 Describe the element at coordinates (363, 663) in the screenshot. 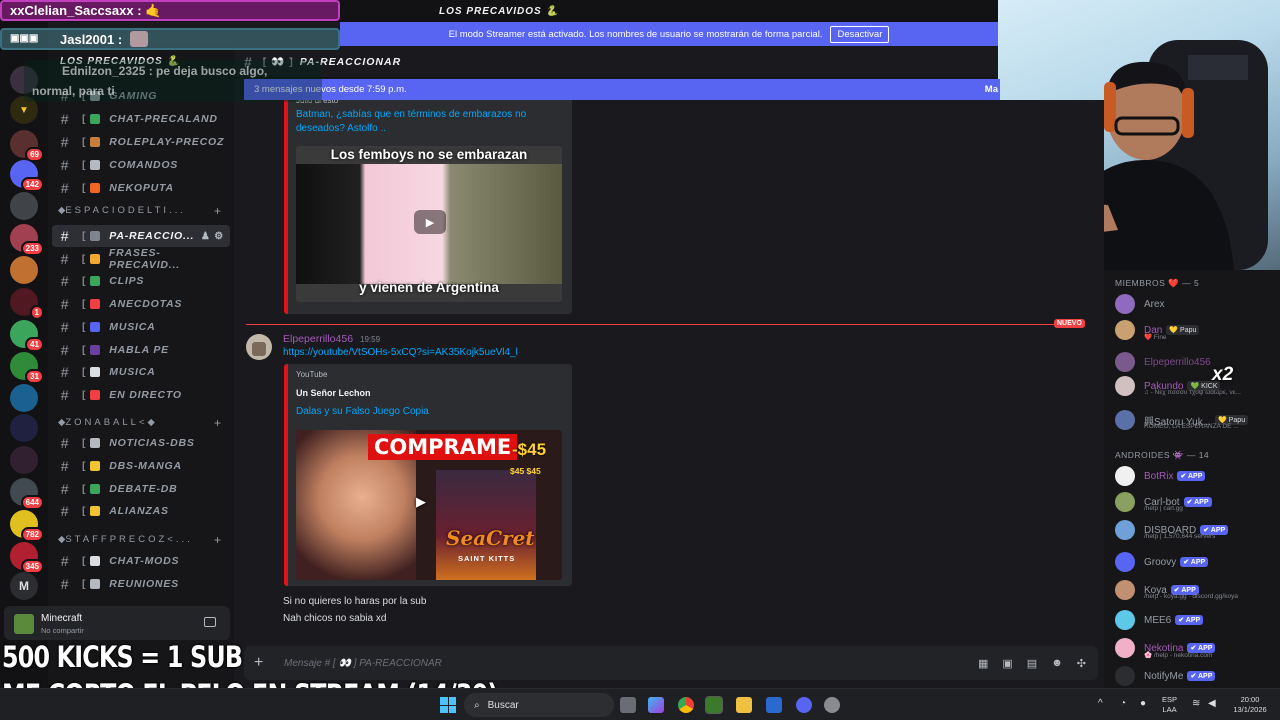

I see `message-input: Mensaje # [ 👀 ] PA-REACCIONAR` at that location.